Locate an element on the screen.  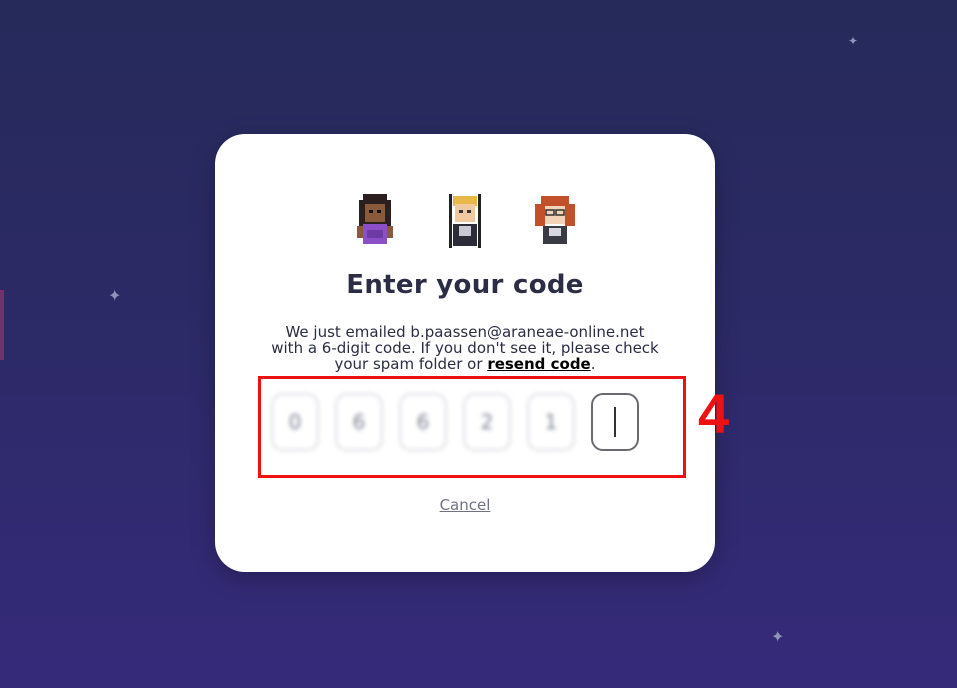
avatar-woman-purple-dress-icon is located at coordinates (375, 219).